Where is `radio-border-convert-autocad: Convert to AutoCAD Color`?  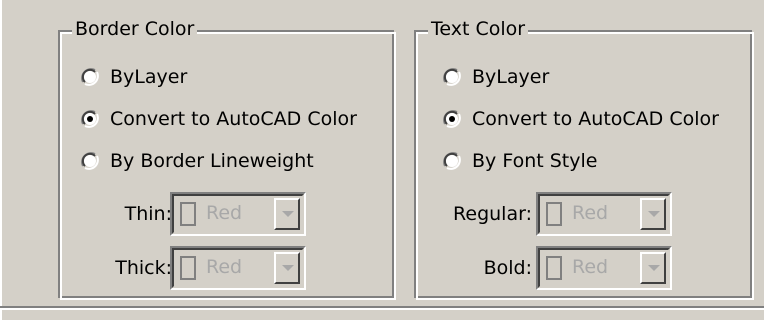
radio-border-convert-autocad: Convert to AutoCAD Color is located at coordinates (218, 119).